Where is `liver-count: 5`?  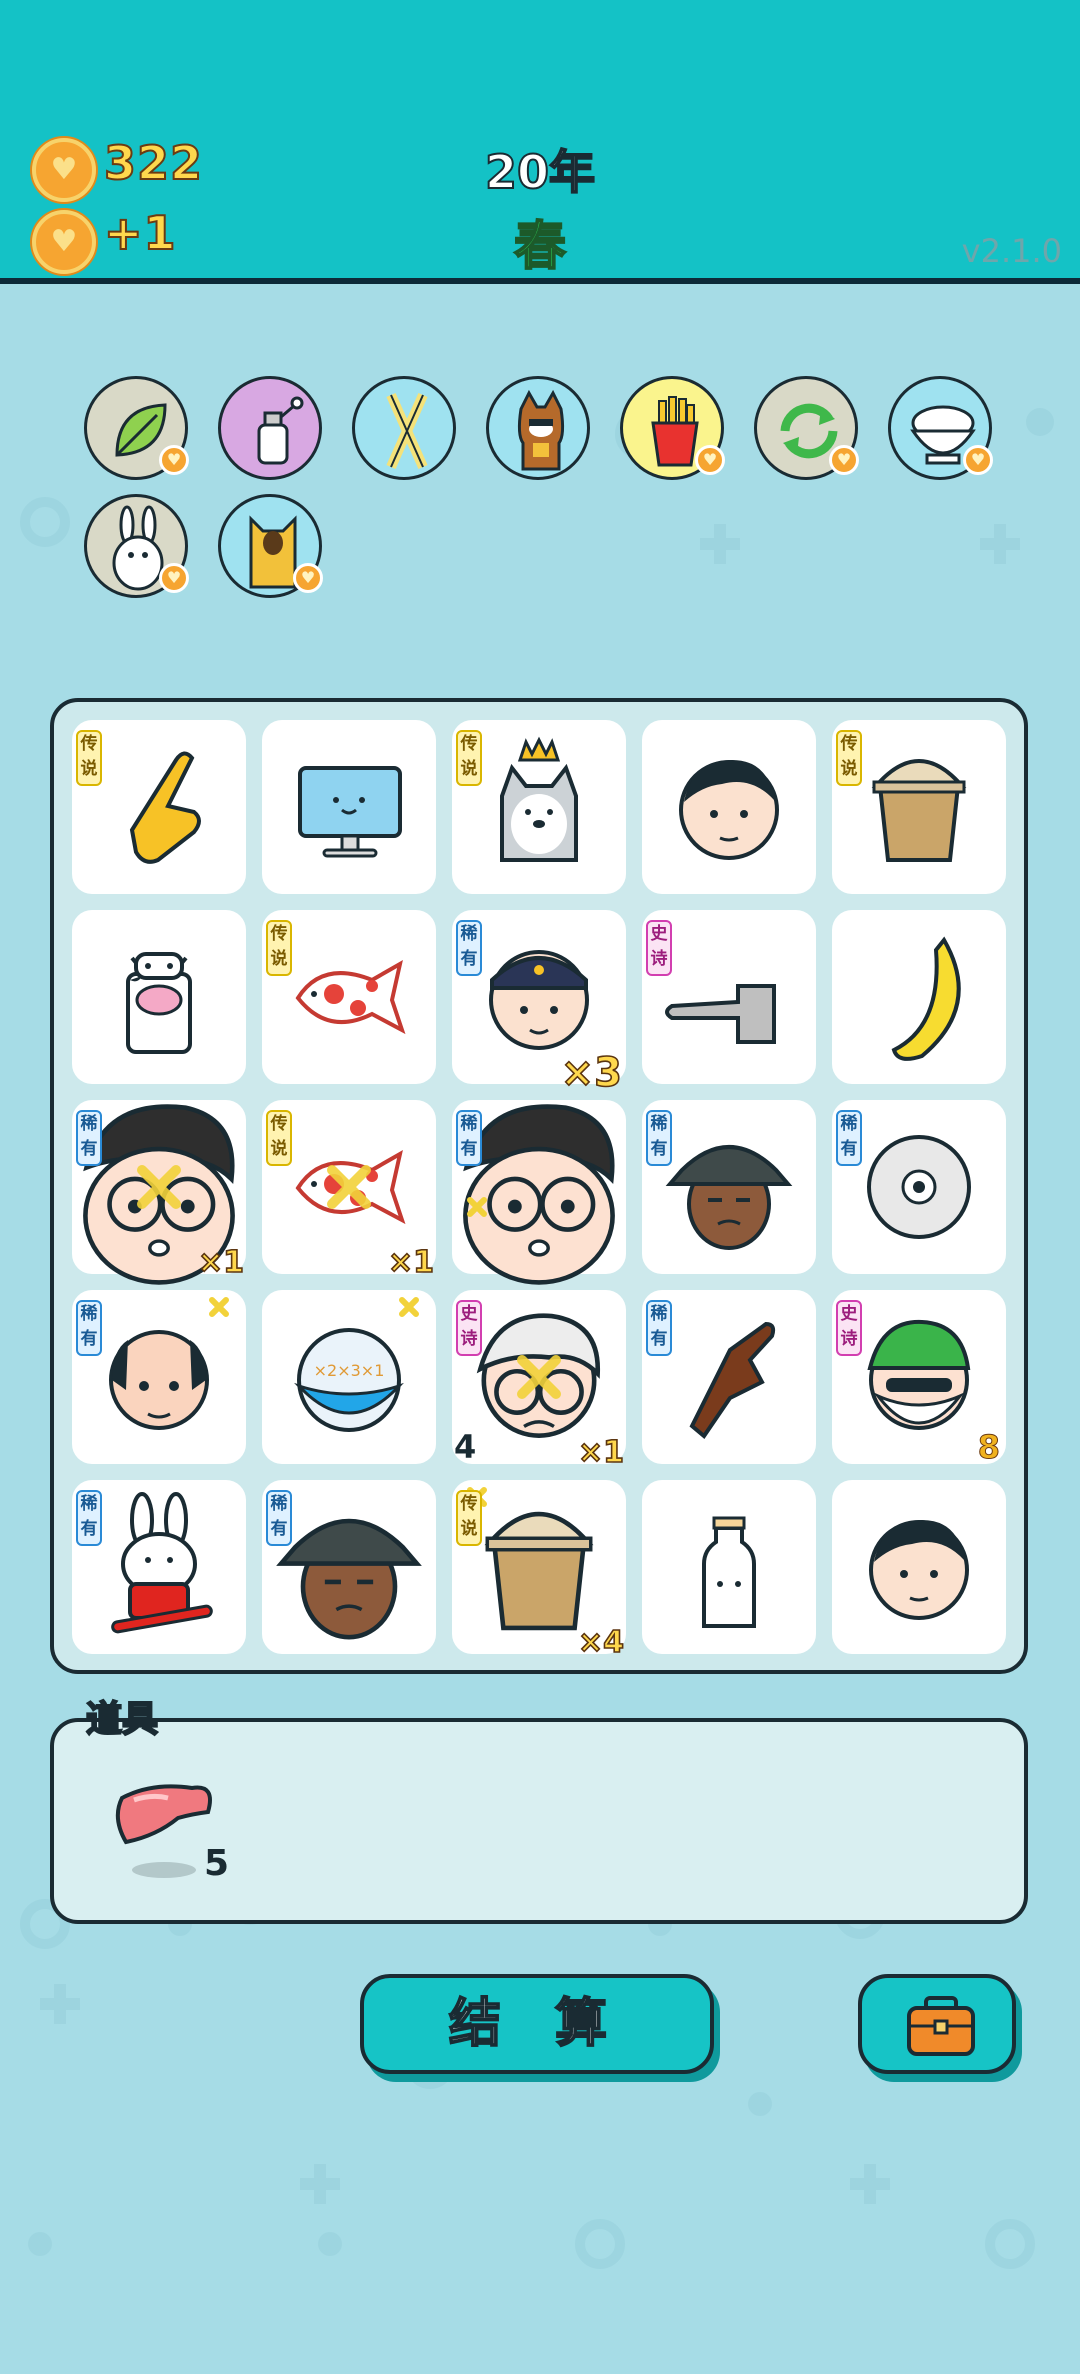 liver-count: 5 is located at coordinates (217, 1863).